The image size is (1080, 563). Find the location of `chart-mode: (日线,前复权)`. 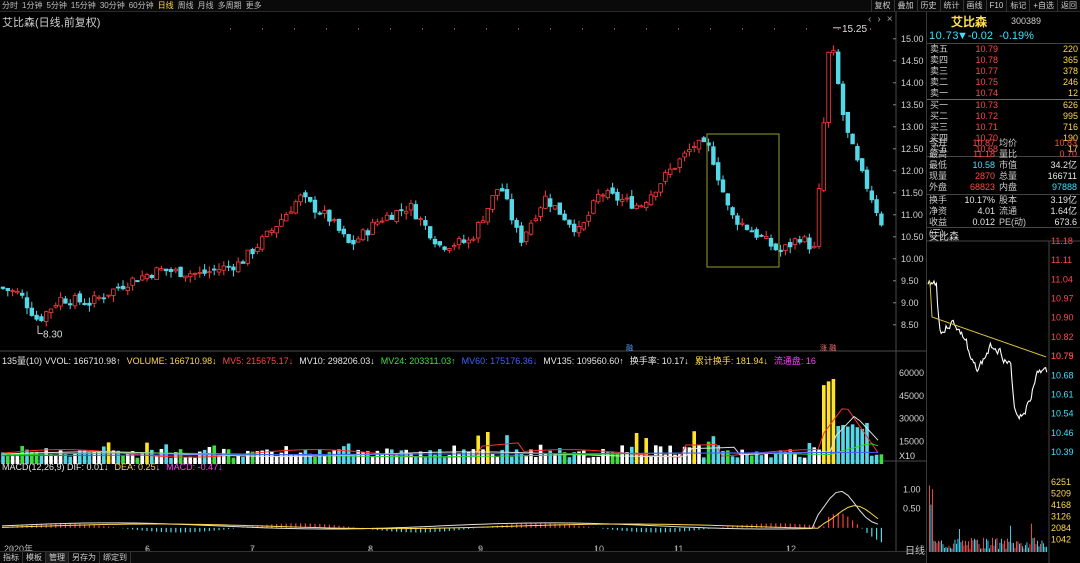

chart-mode: (日线,前复权) is located at coordinates (68, 23).